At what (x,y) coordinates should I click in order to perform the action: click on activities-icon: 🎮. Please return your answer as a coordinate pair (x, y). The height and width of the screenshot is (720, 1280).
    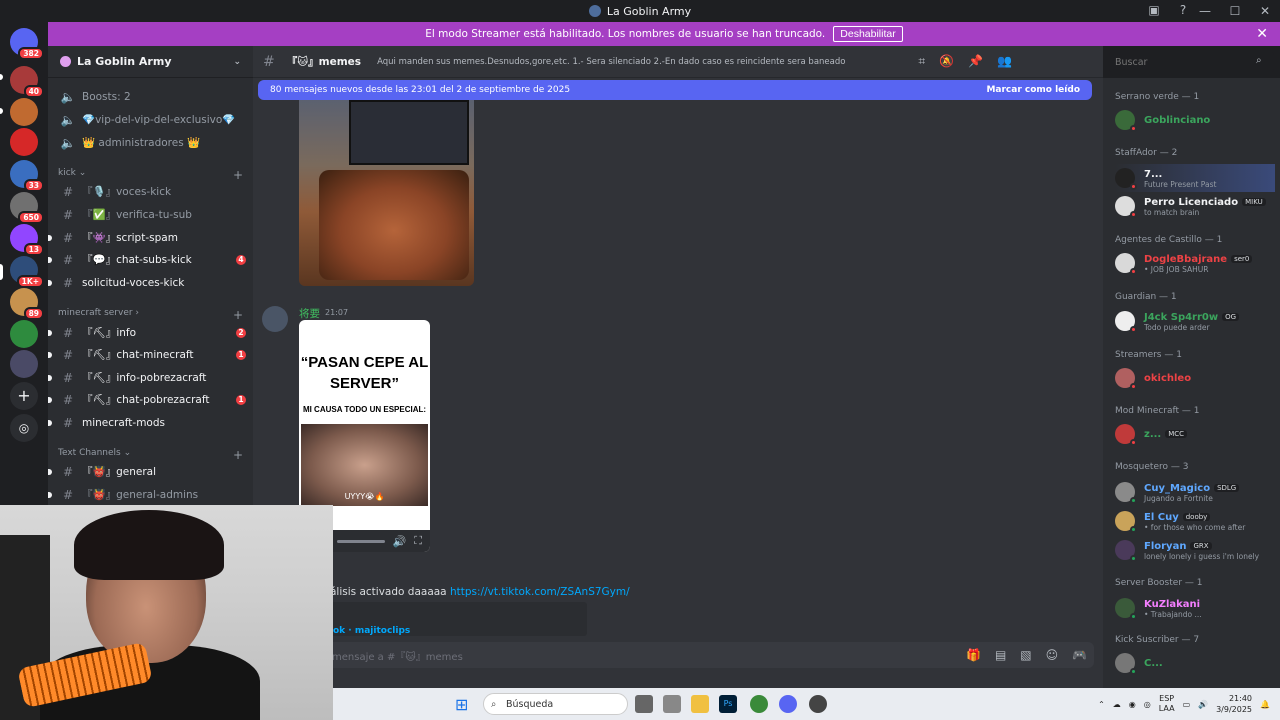
    Looking at the image, I should click on (1079, 655).